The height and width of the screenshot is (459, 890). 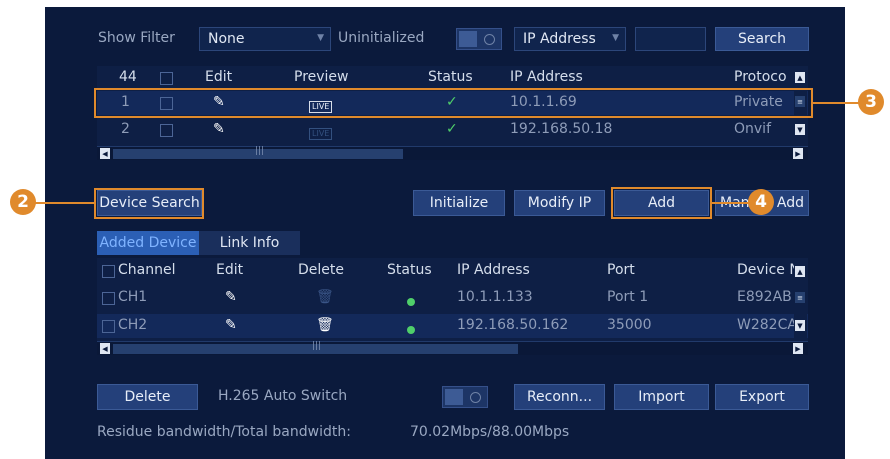 I want to click on filter-select-value: None, so click(x=226, y=39).